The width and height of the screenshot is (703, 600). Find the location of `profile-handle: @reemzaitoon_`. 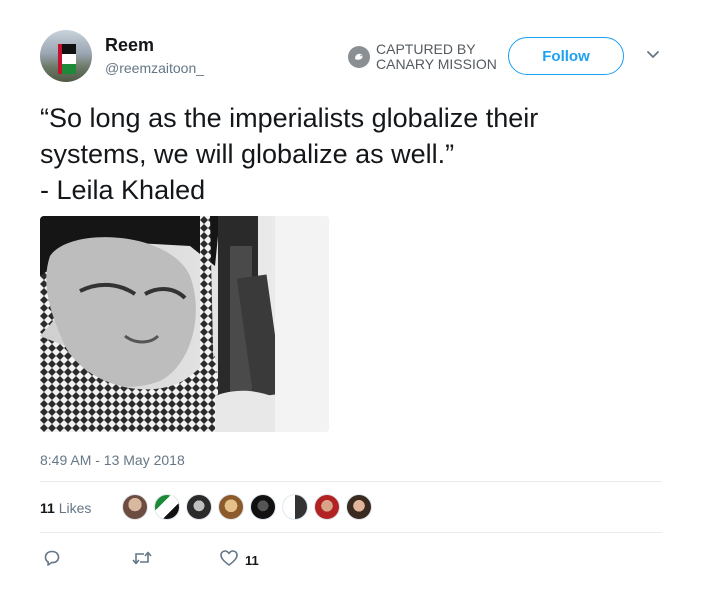

profile-handle: @reemzaitoon_ is located at coordinates (154, 68).